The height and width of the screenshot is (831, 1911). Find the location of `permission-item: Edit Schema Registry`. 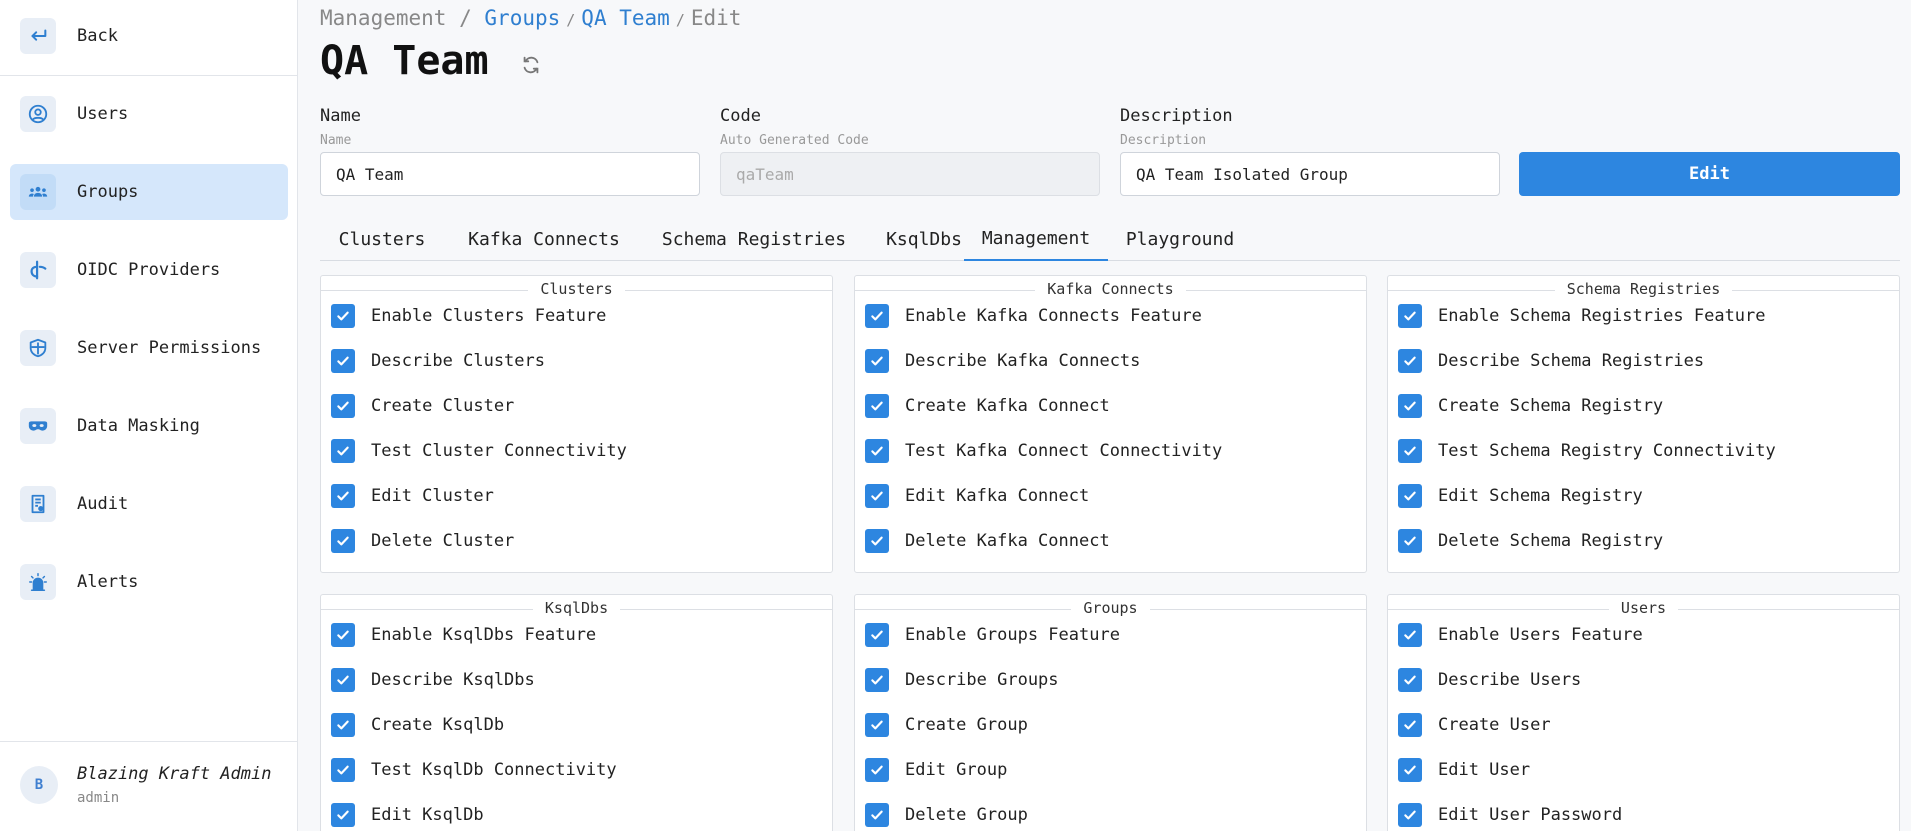

permission-item: Edit Schema Registry is located at coordinates (1520, 496).